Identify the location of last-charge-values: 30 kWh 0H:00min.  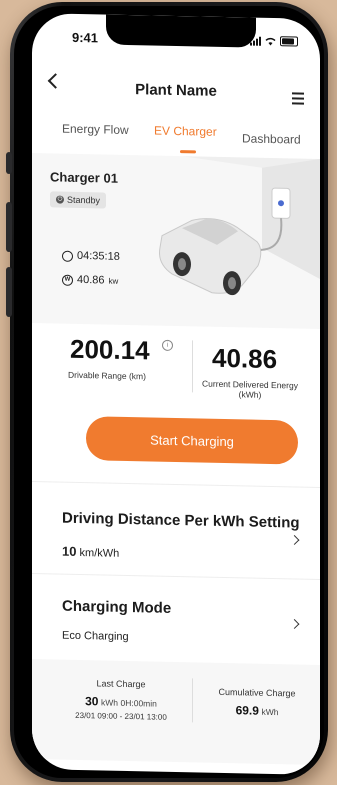
(121, 701).